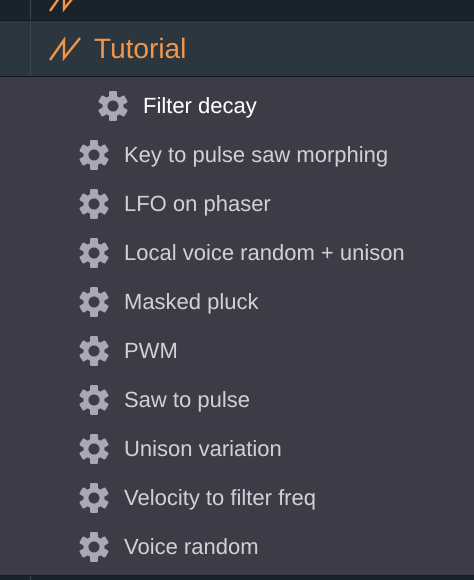 The width and height of the screenshot is (474, 580). Describe the element at coordinates (237, 105) in the screenshot. I see `preset-item: Filter decay` at that location.